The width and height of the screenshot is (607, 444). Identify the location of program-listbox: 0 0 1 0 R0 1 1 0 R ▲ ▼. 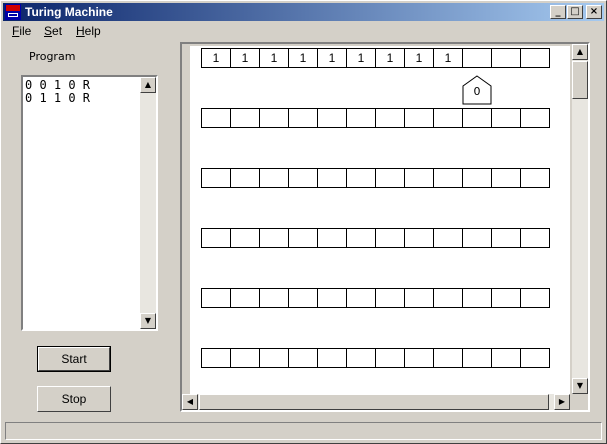
(89, 203).